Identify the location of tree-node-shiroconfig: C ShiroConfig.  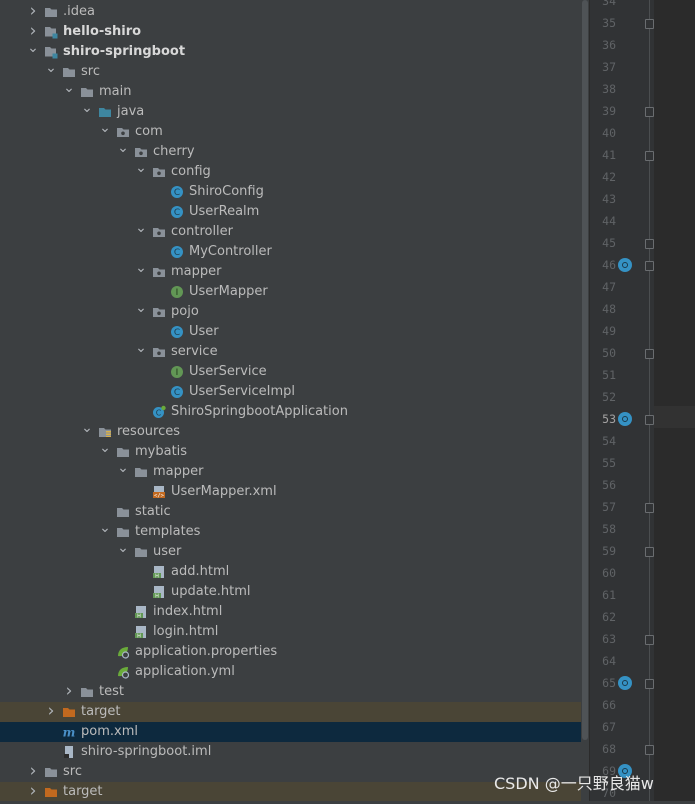
(290, 192).